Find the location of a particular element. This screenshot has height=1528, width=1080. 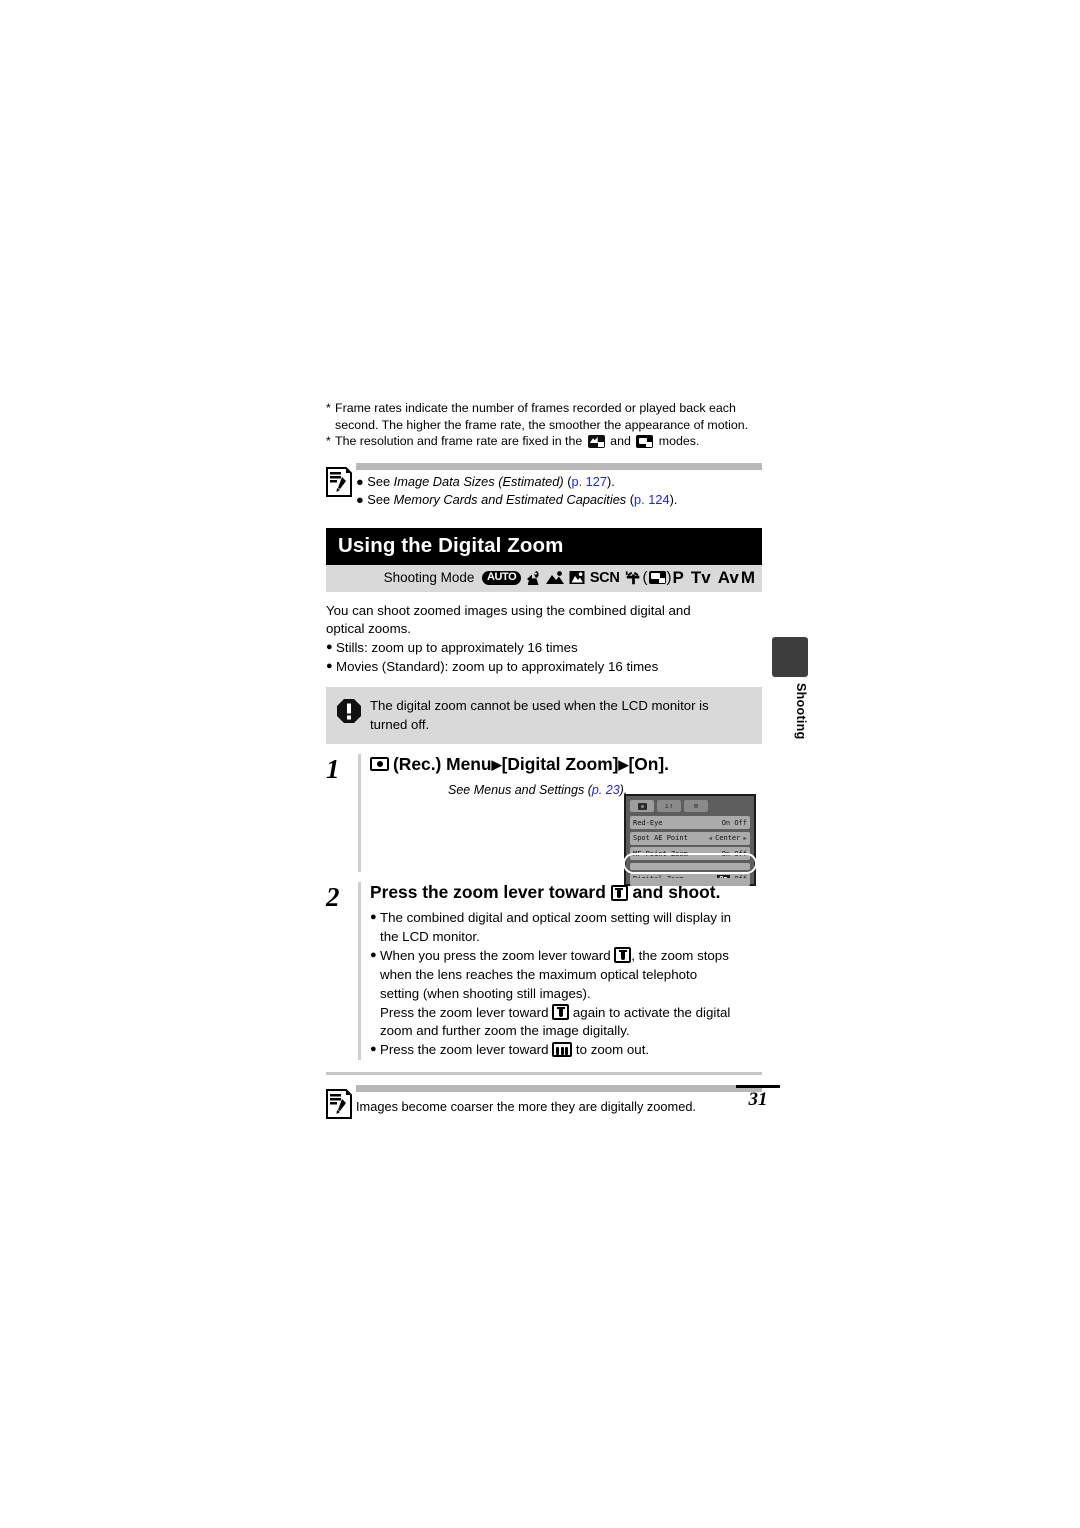

lcd-row-label: Spot AE Point is located at coordinates (660, 838).